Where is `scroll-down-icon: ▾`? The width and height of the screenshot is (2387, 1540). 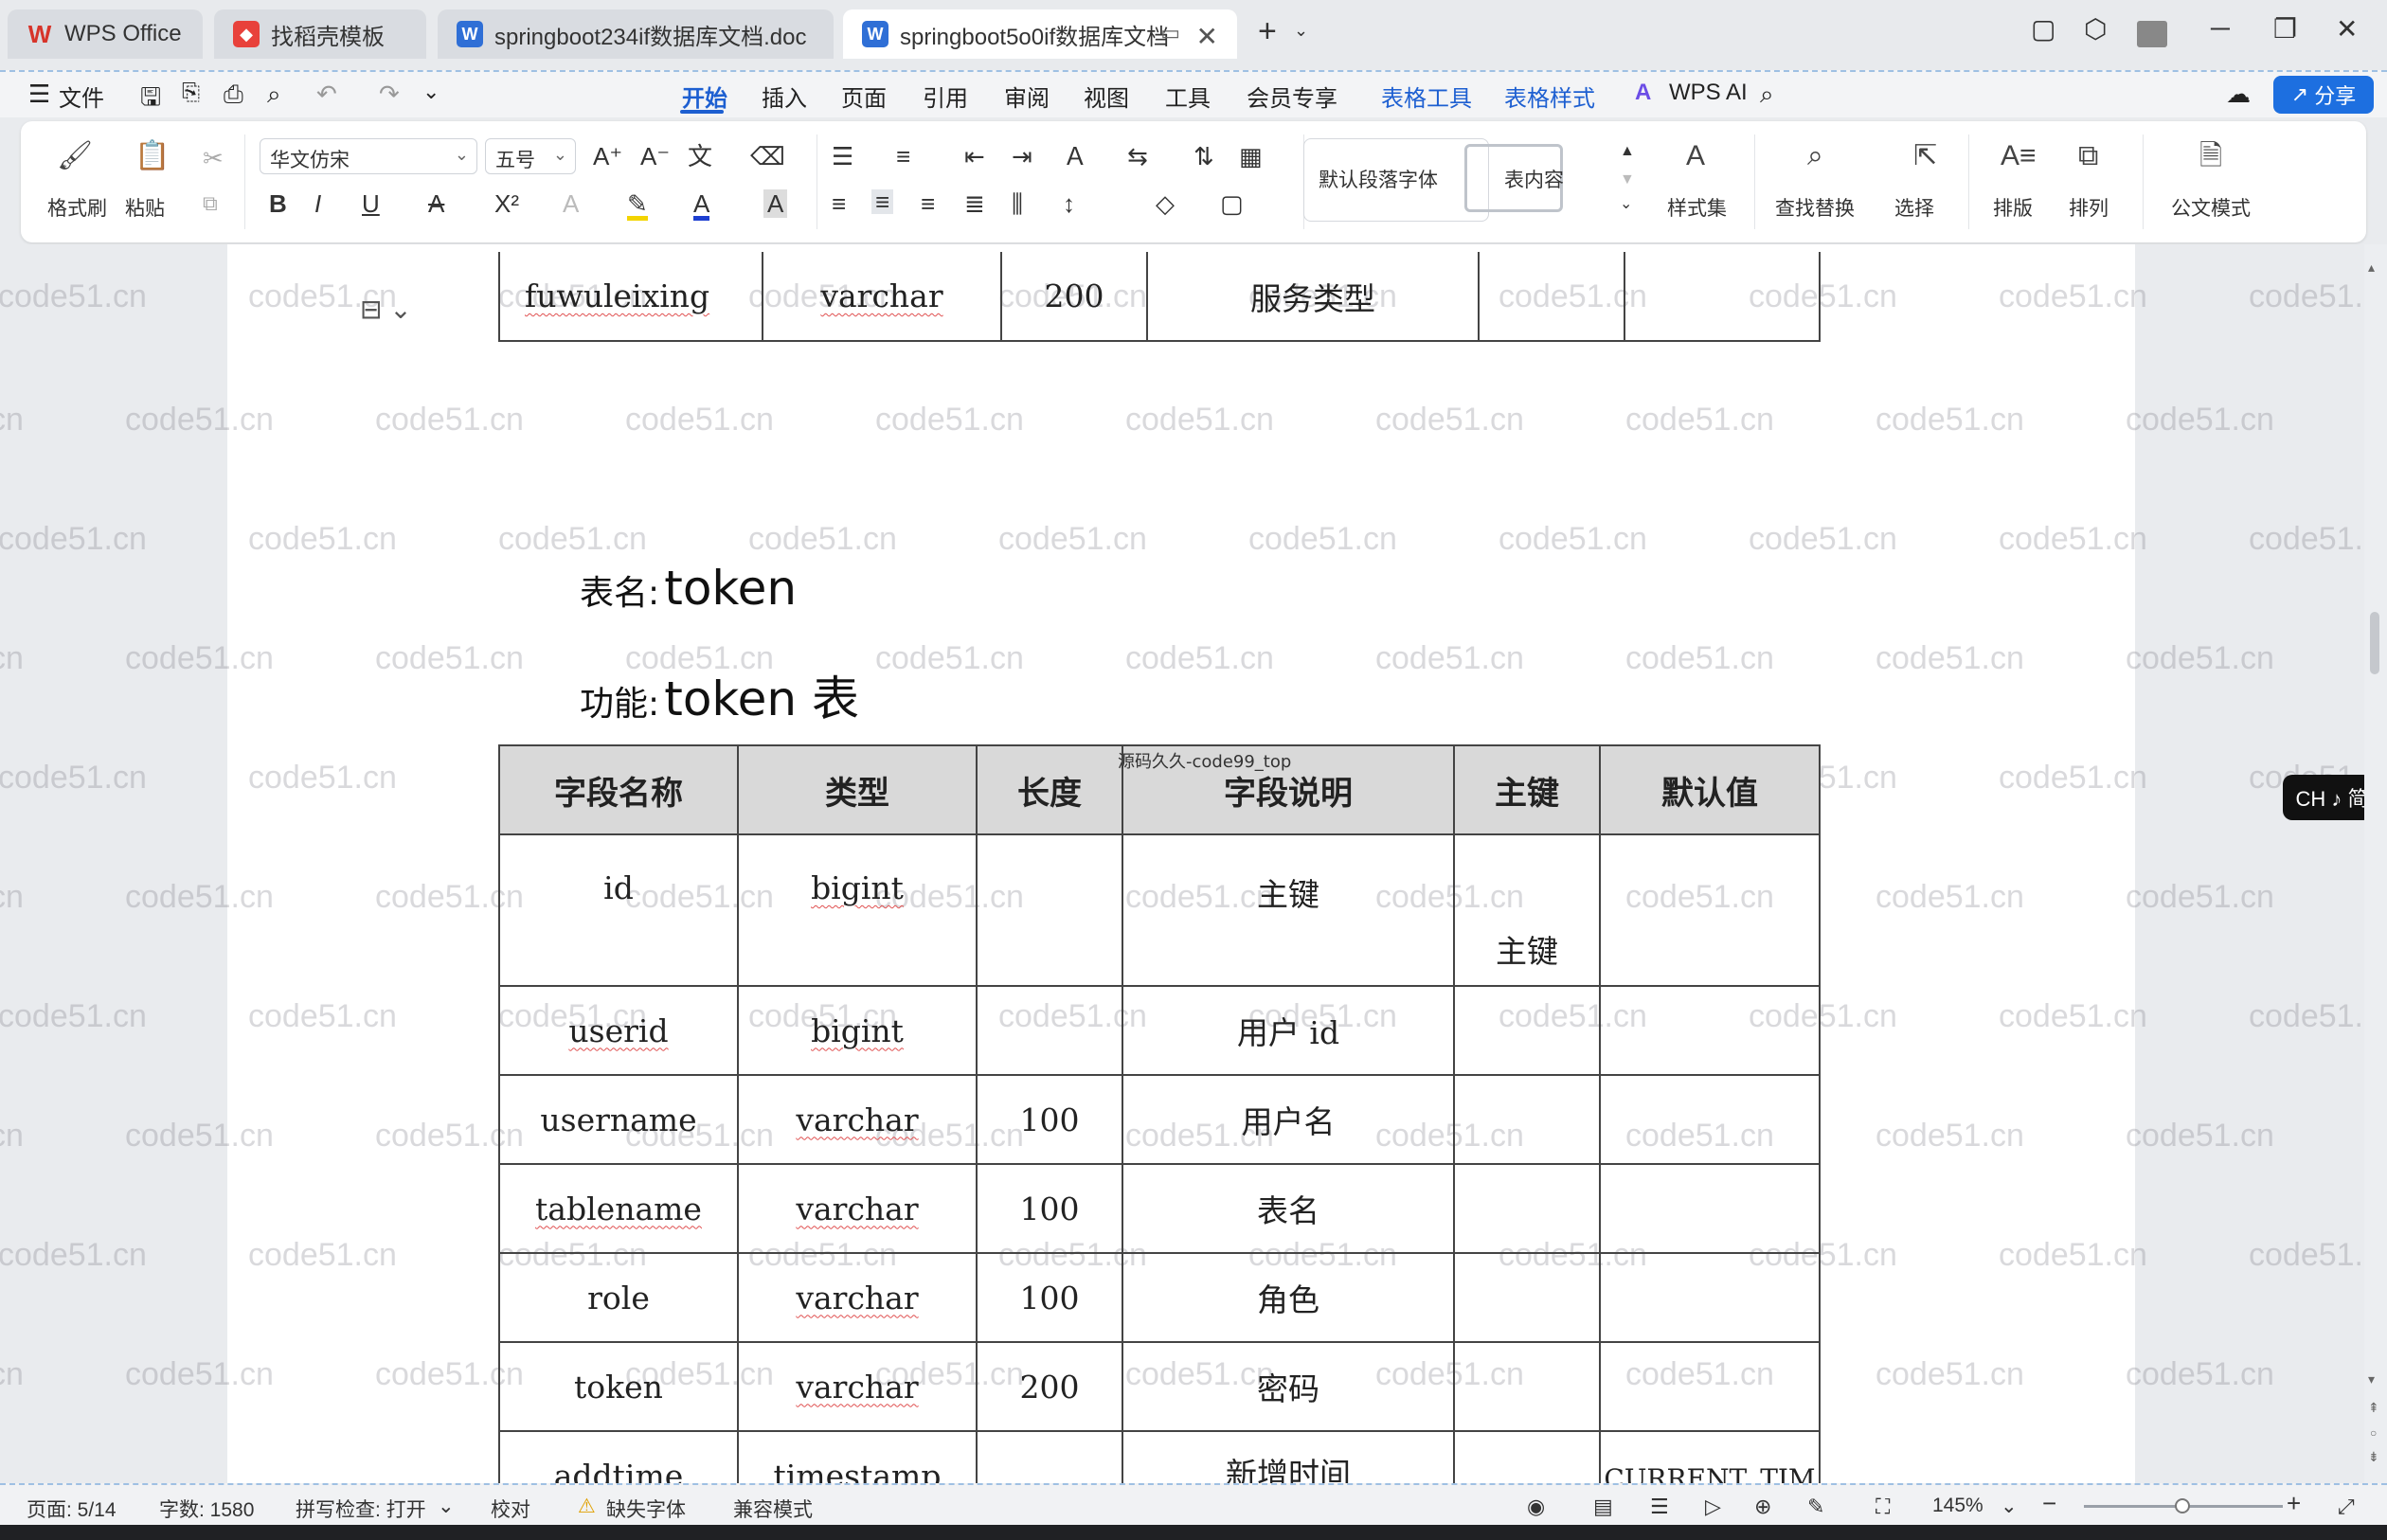 scroll-down-icon: ▾ is located at coordinates (2371, 1379).